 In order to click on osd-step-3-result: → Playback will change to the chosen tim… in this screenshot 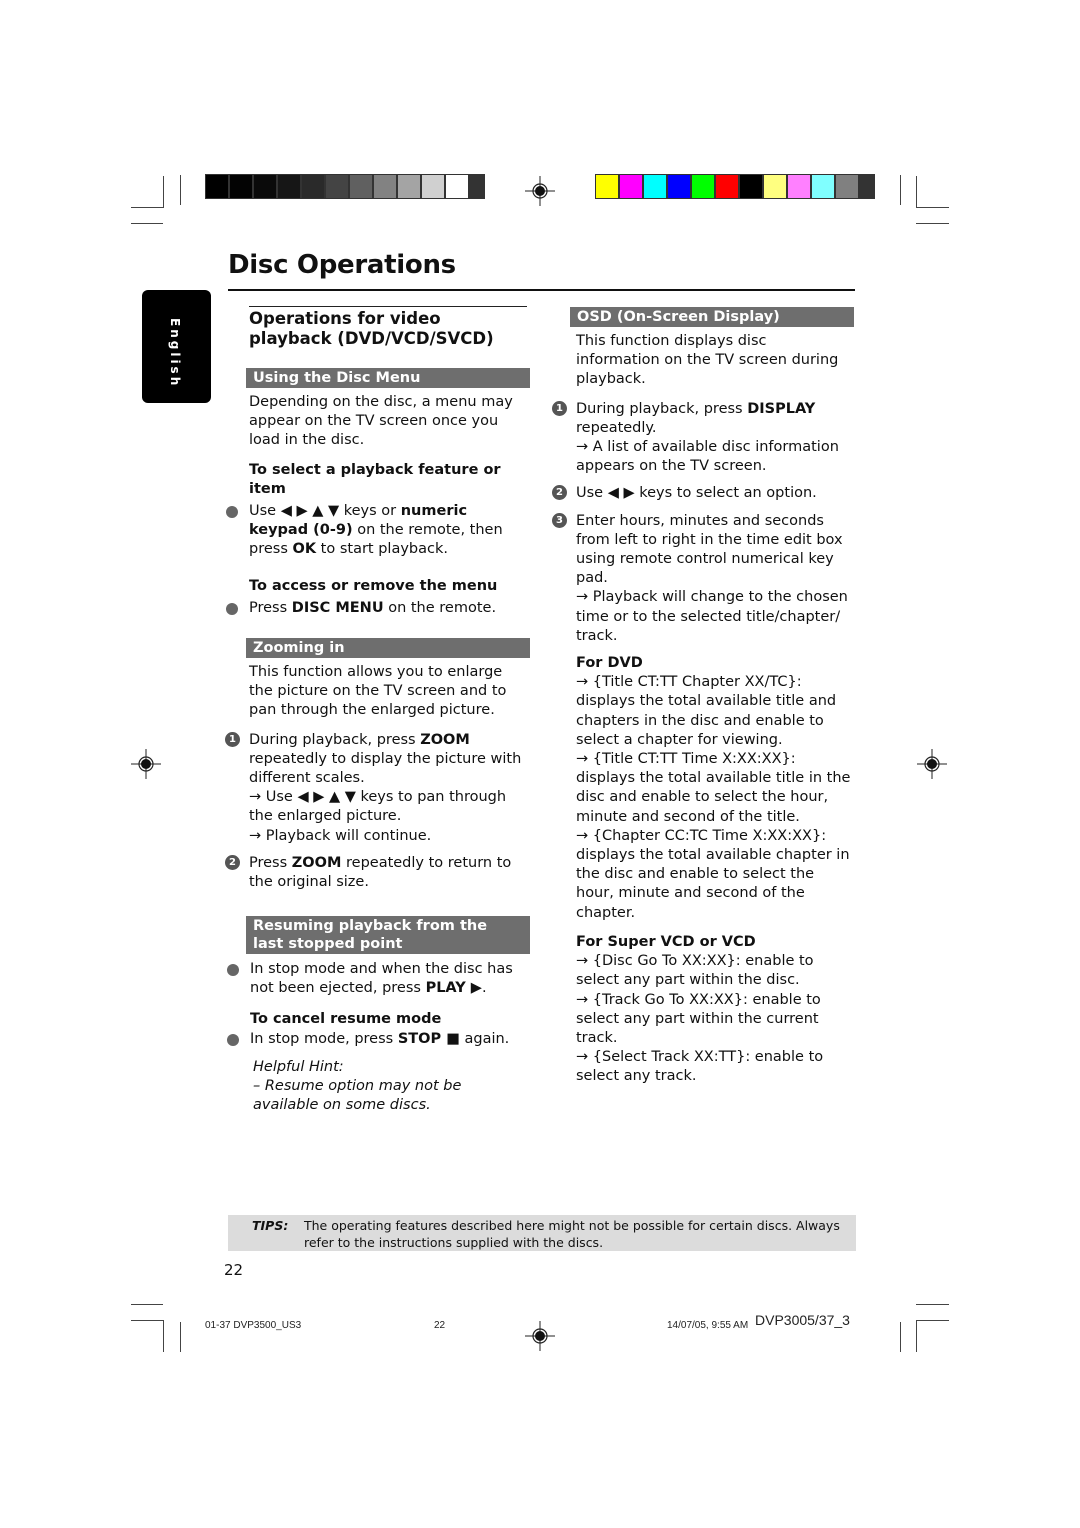, I will do `click(712, 616)`.